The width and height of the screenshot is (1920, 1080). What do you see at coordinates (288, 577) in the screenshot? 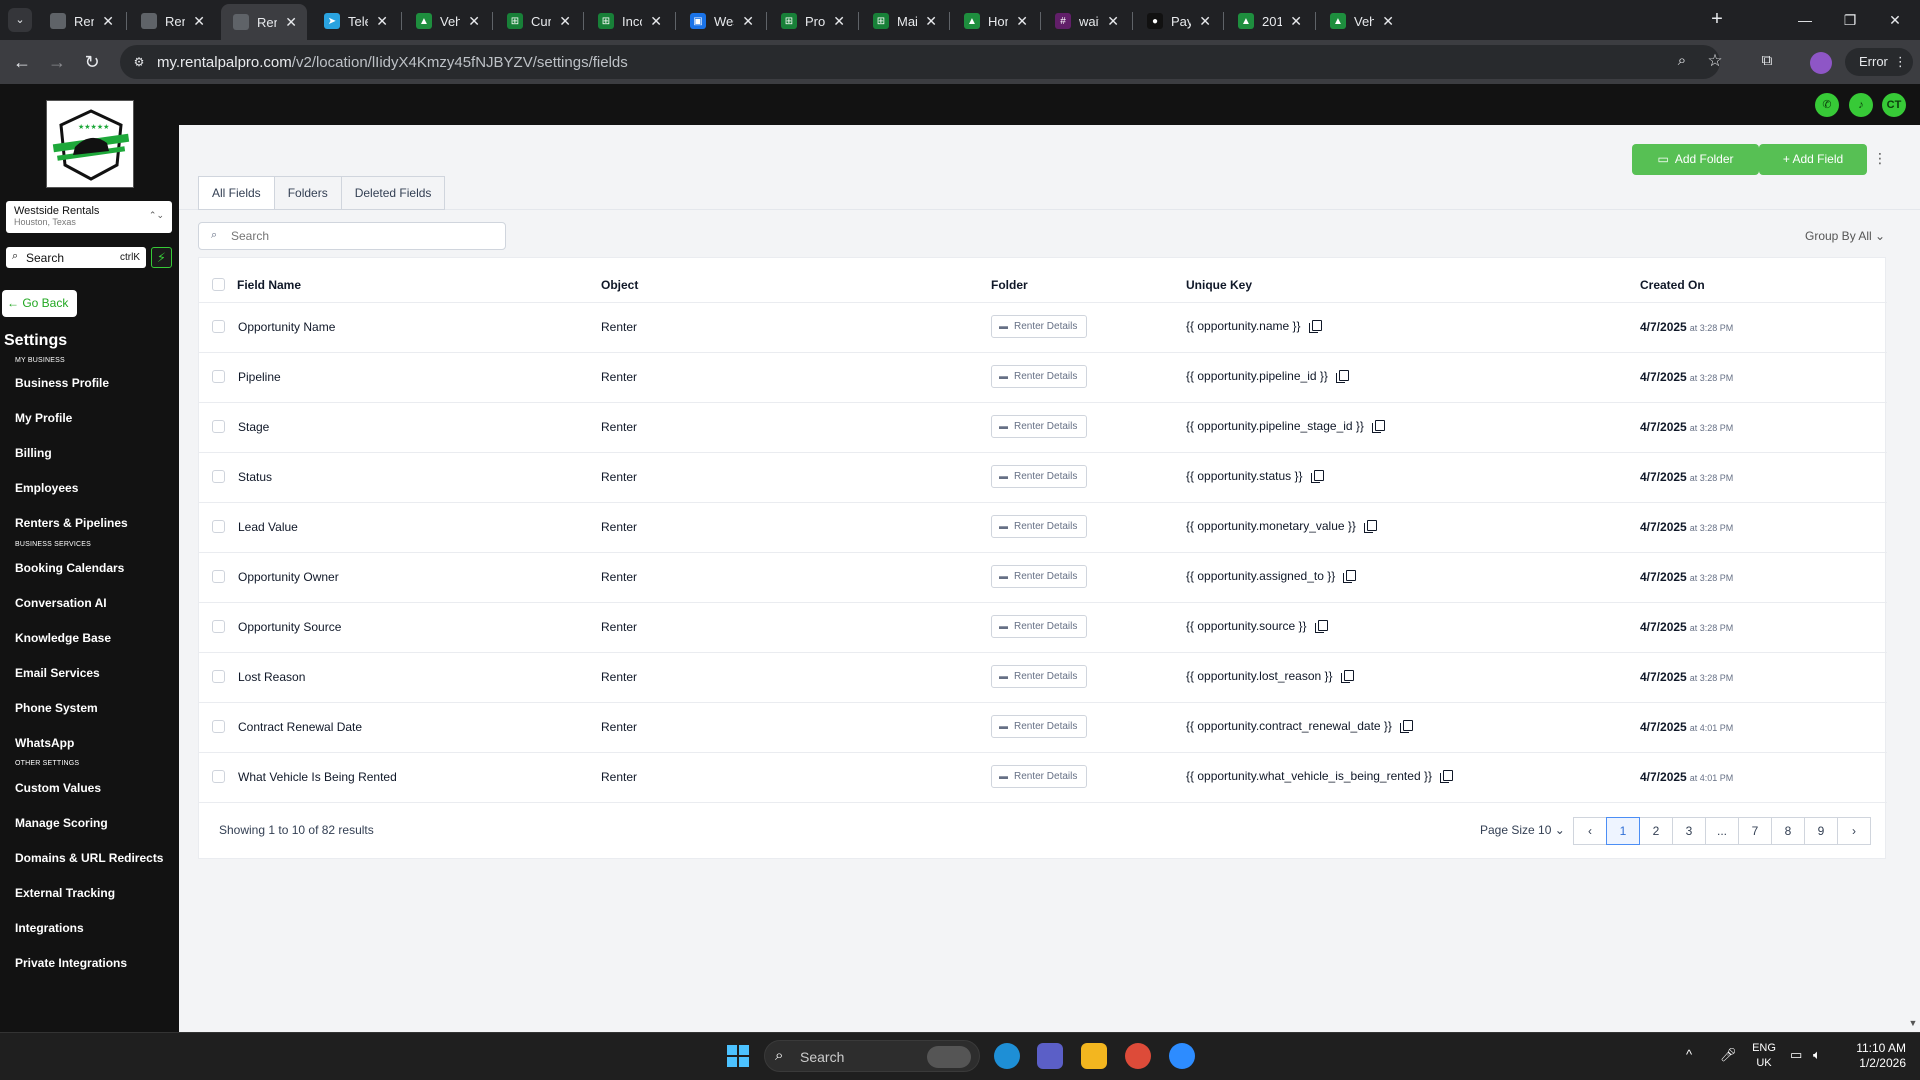
I see `field-name: Opportunity Owner` at bounding box center [288, 577].